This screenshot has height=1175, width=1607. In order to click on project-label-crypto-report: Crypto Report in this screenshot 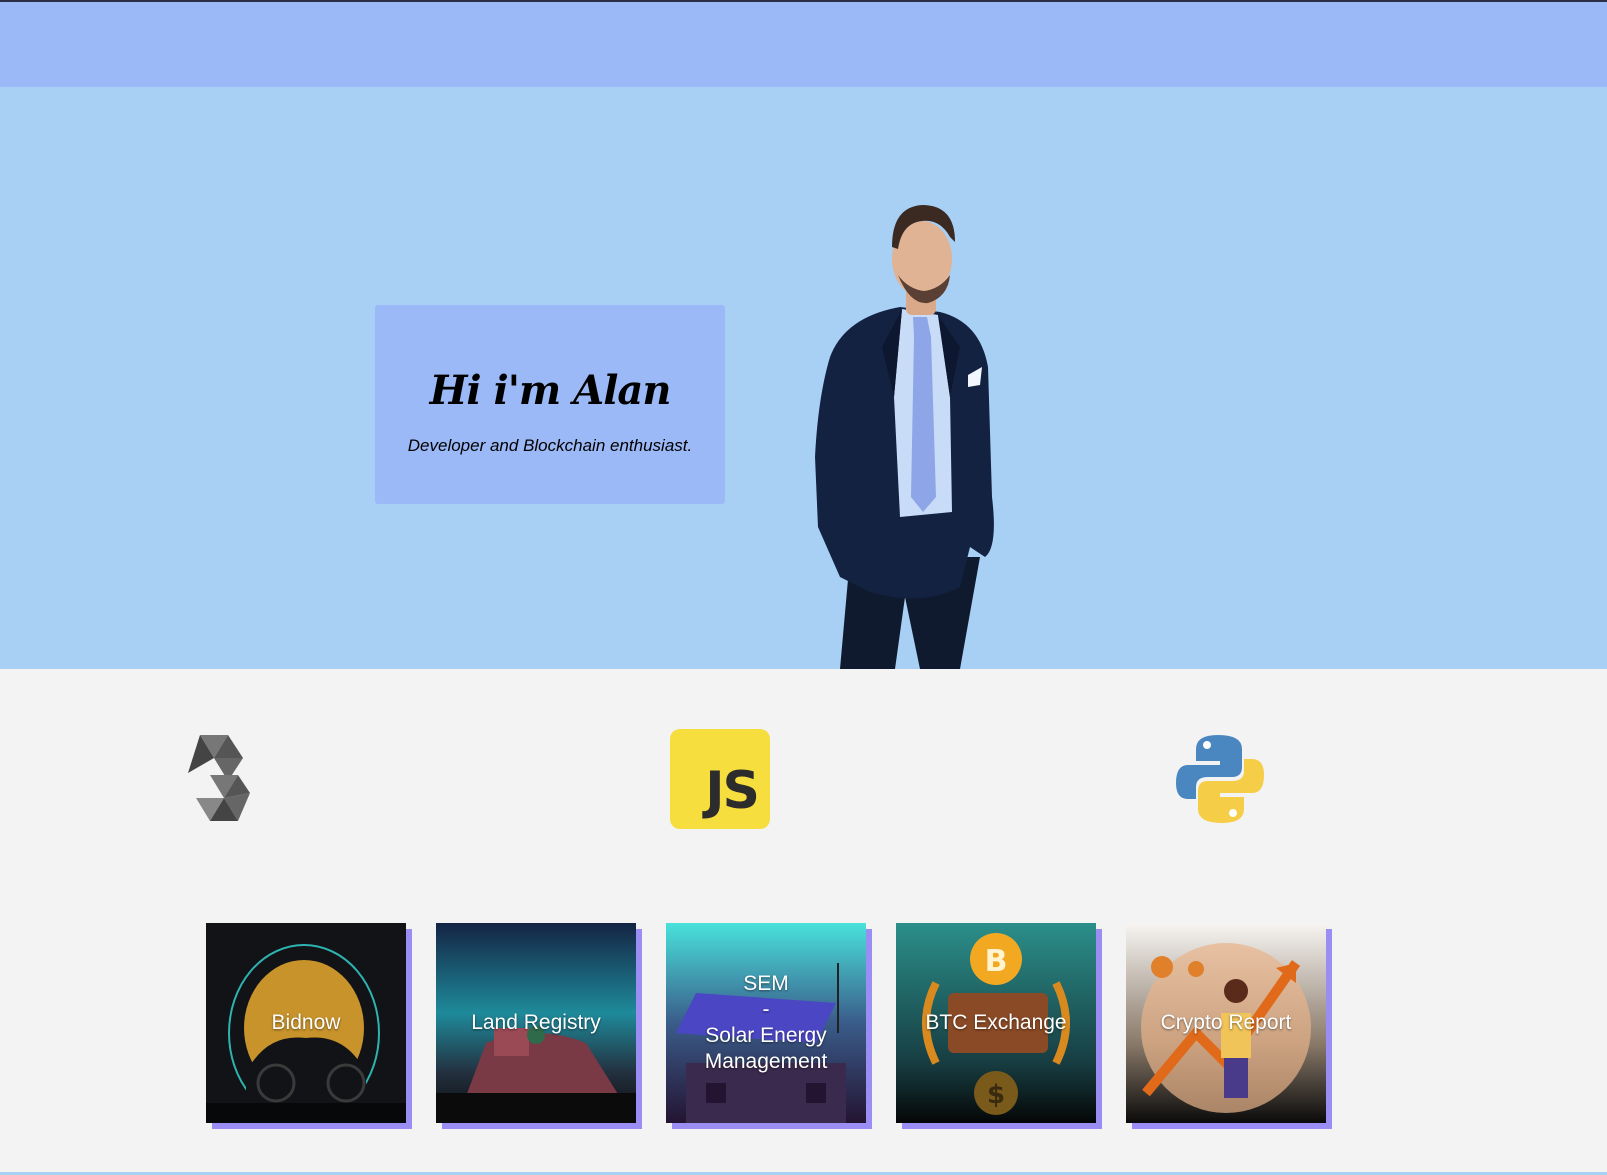, I will do `click(1226, 1022)`.